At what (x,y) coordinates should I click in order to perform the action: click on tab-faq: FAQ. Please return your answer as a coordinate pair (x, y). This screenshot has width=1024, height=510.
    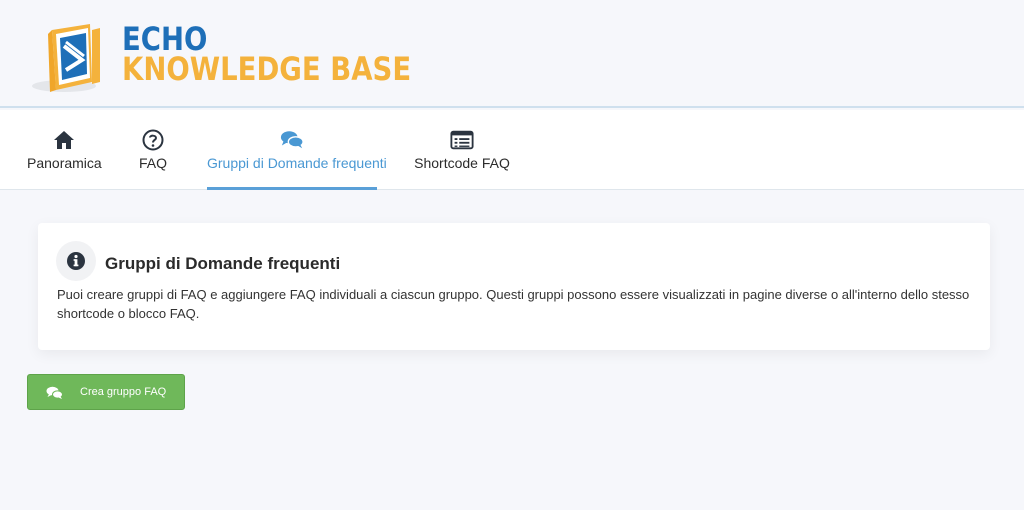
    Looking at the image, I should click on (153, 150).